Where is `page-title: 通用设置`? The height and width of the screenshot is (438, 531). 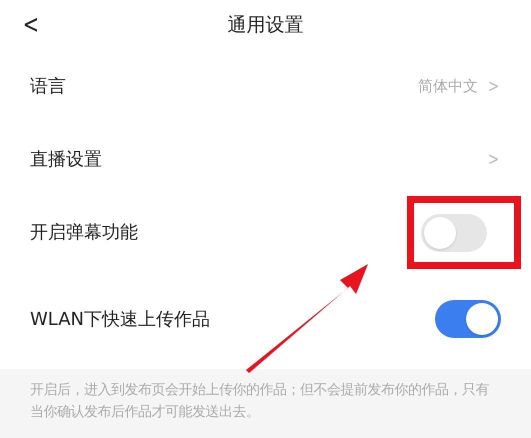 page-title: 通用设置 is located at coordinates (266, 25).